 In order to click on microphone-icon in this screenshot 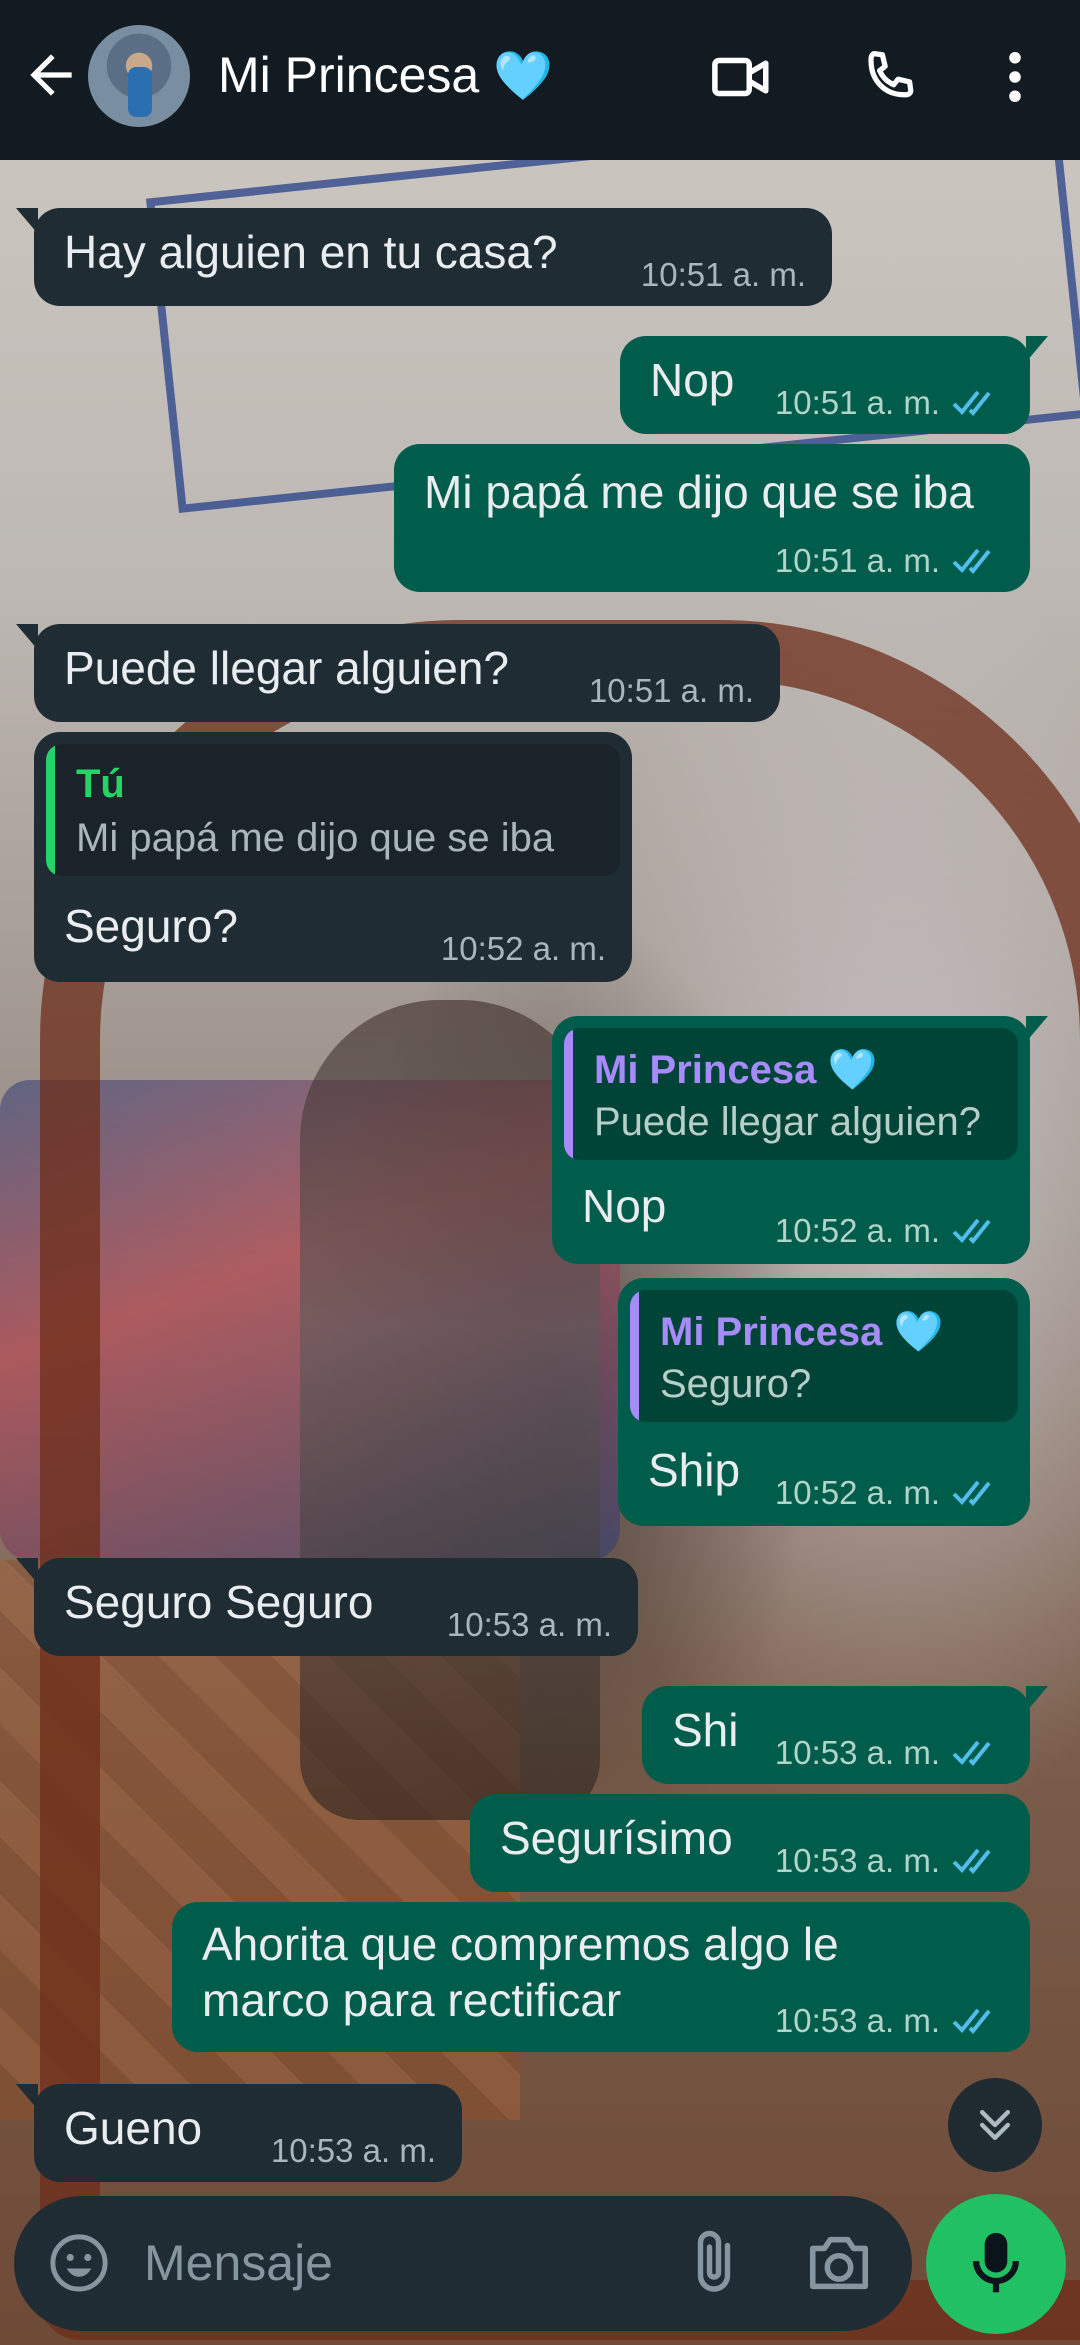, I will do `click(996, 2262)`.